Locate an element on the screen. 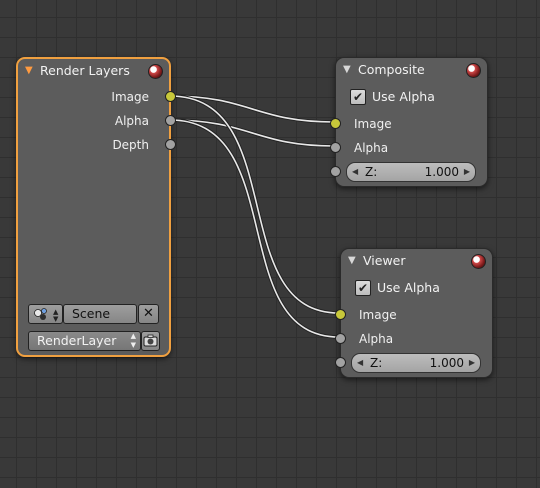 This screenshot has width=540, height=488. render-button is located at coordinates (150, 341).